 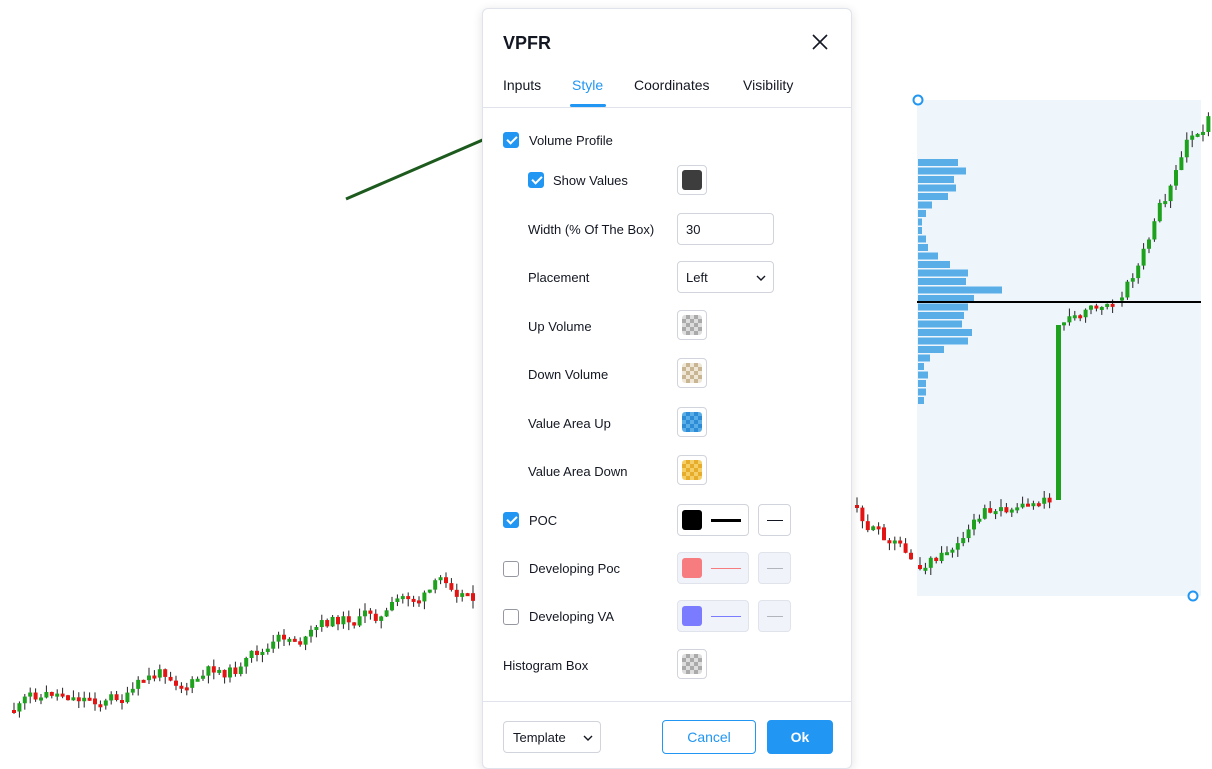 I want to click on histogram-box-color-button, so click(x=692, y=664).